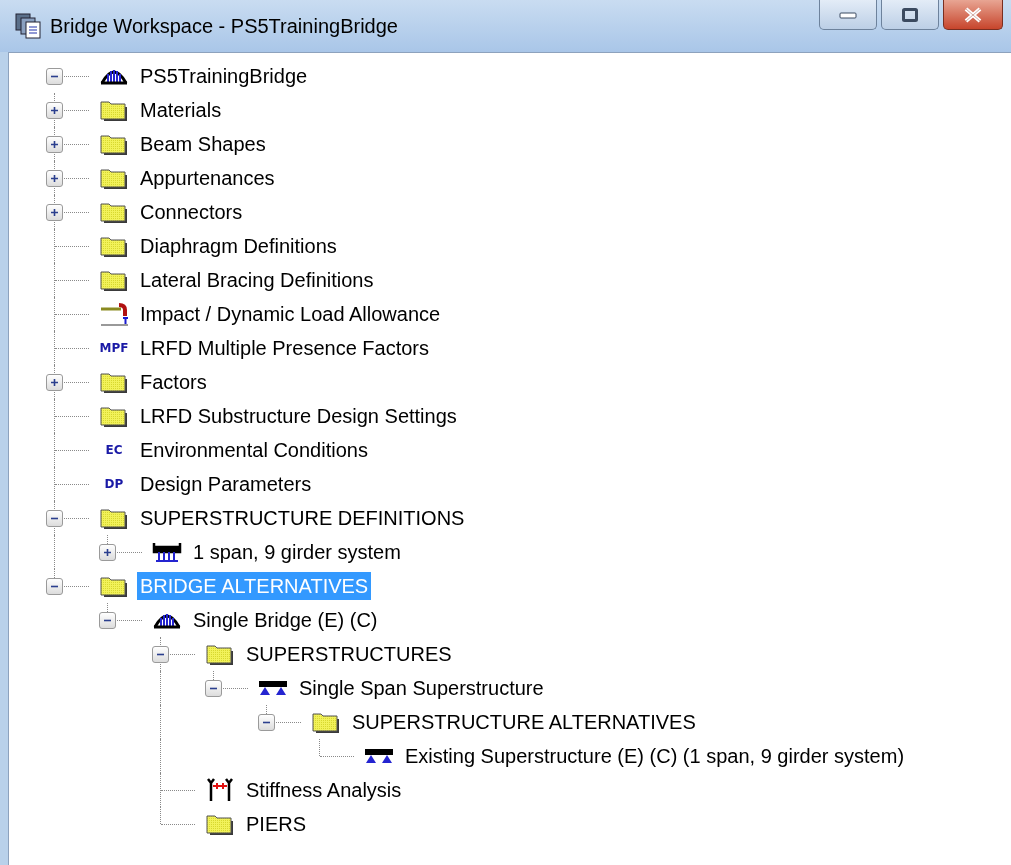  I want to click on close-icon, so click(973, 14).